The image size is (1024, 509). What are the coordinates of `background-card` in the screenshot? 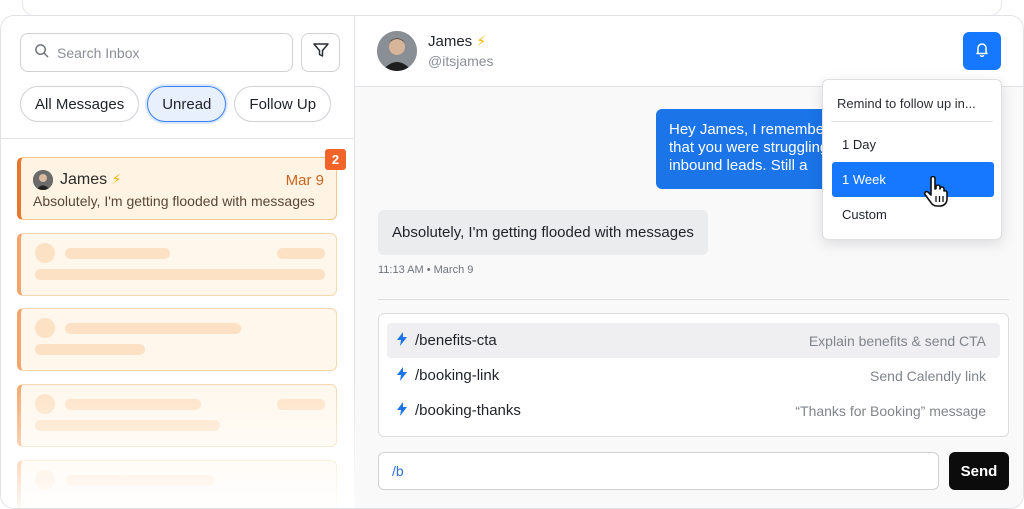 It's located at (512, 8).